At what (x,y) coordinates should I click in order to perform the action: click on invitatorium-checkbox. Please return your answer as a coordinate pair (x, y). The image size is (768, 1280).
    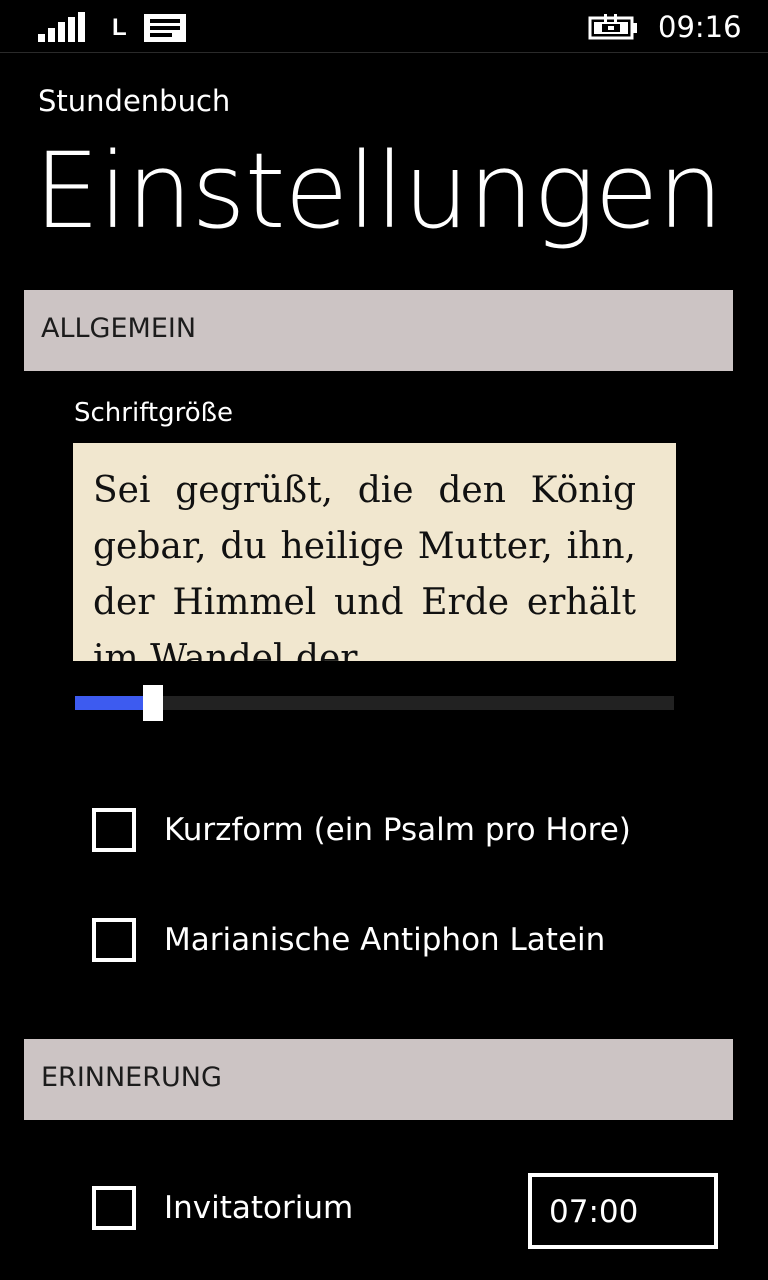
    Looking at the image, I should click on (114, 1208).